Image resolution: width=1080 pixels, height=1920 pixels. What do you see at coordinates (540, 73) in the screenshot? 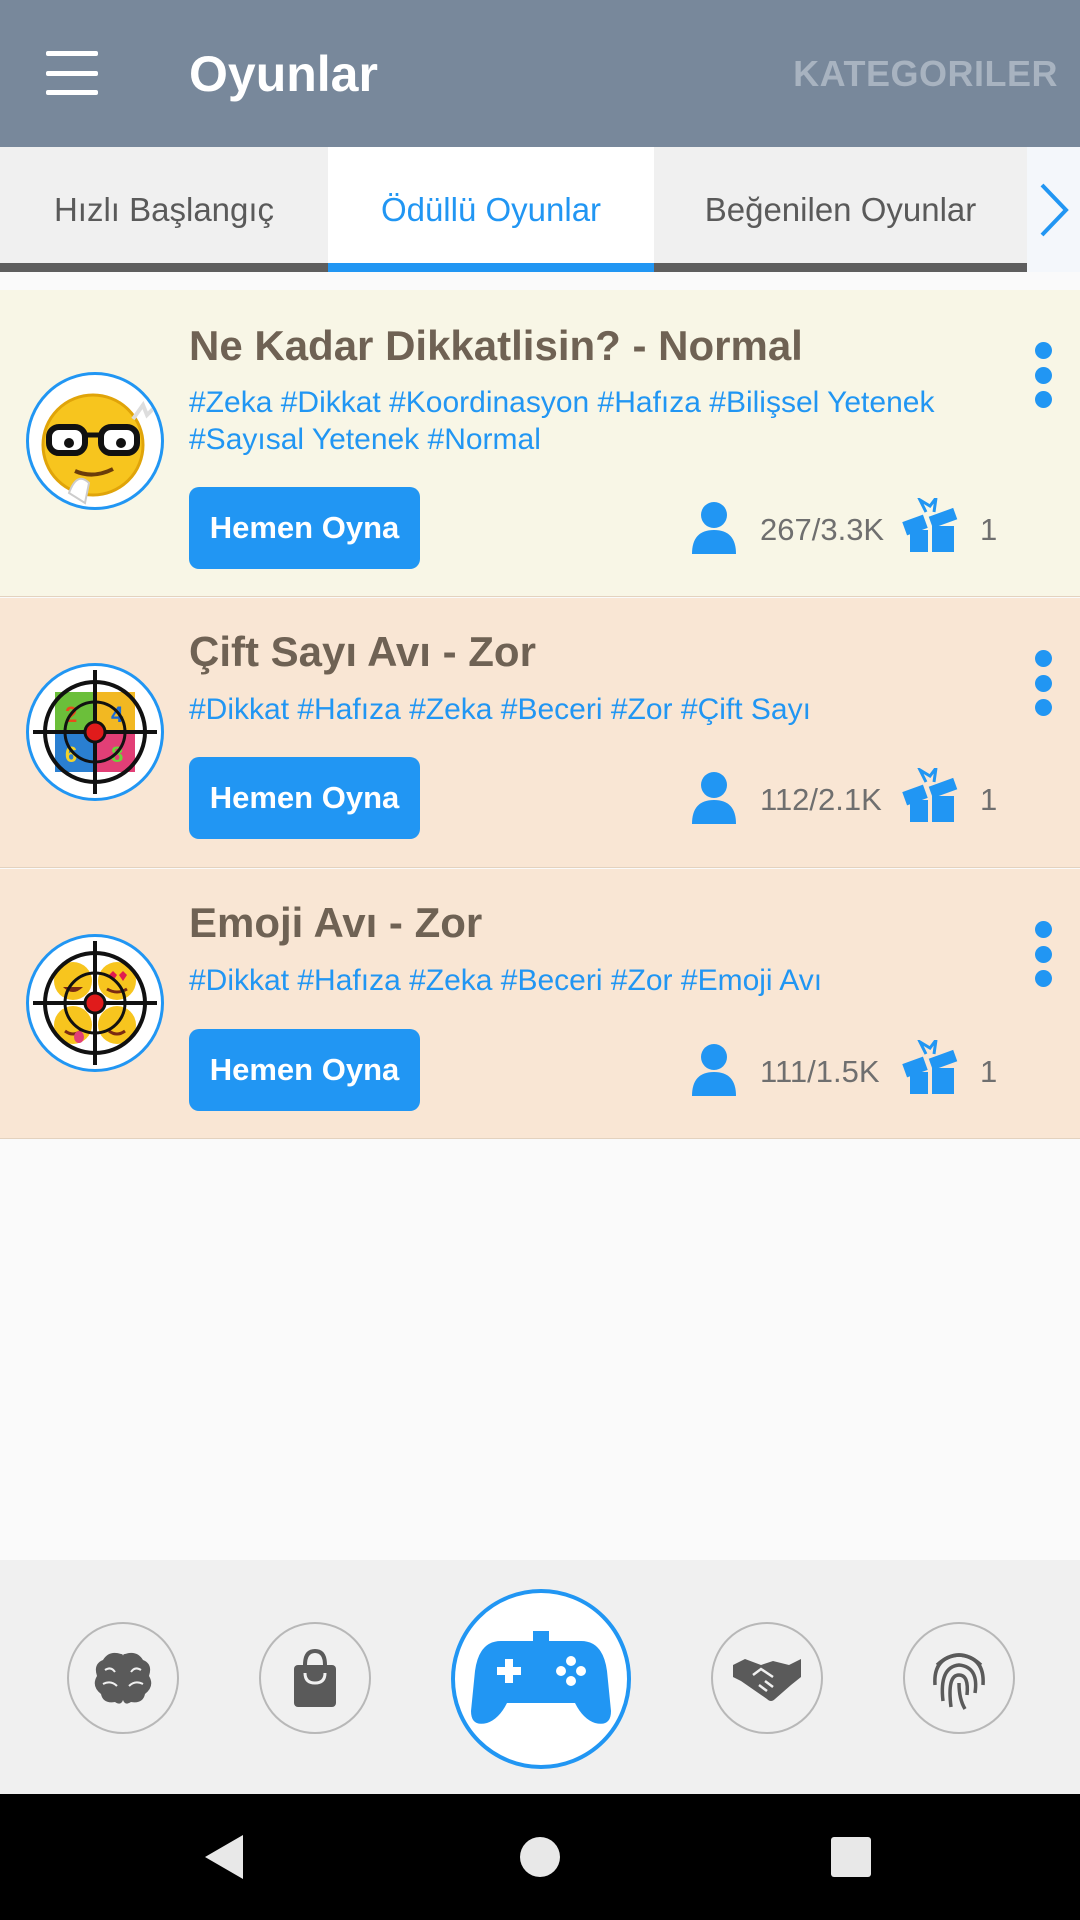
I see `app-bar: Oyunlar KATEGORILER` at bounding box center [540, 73].